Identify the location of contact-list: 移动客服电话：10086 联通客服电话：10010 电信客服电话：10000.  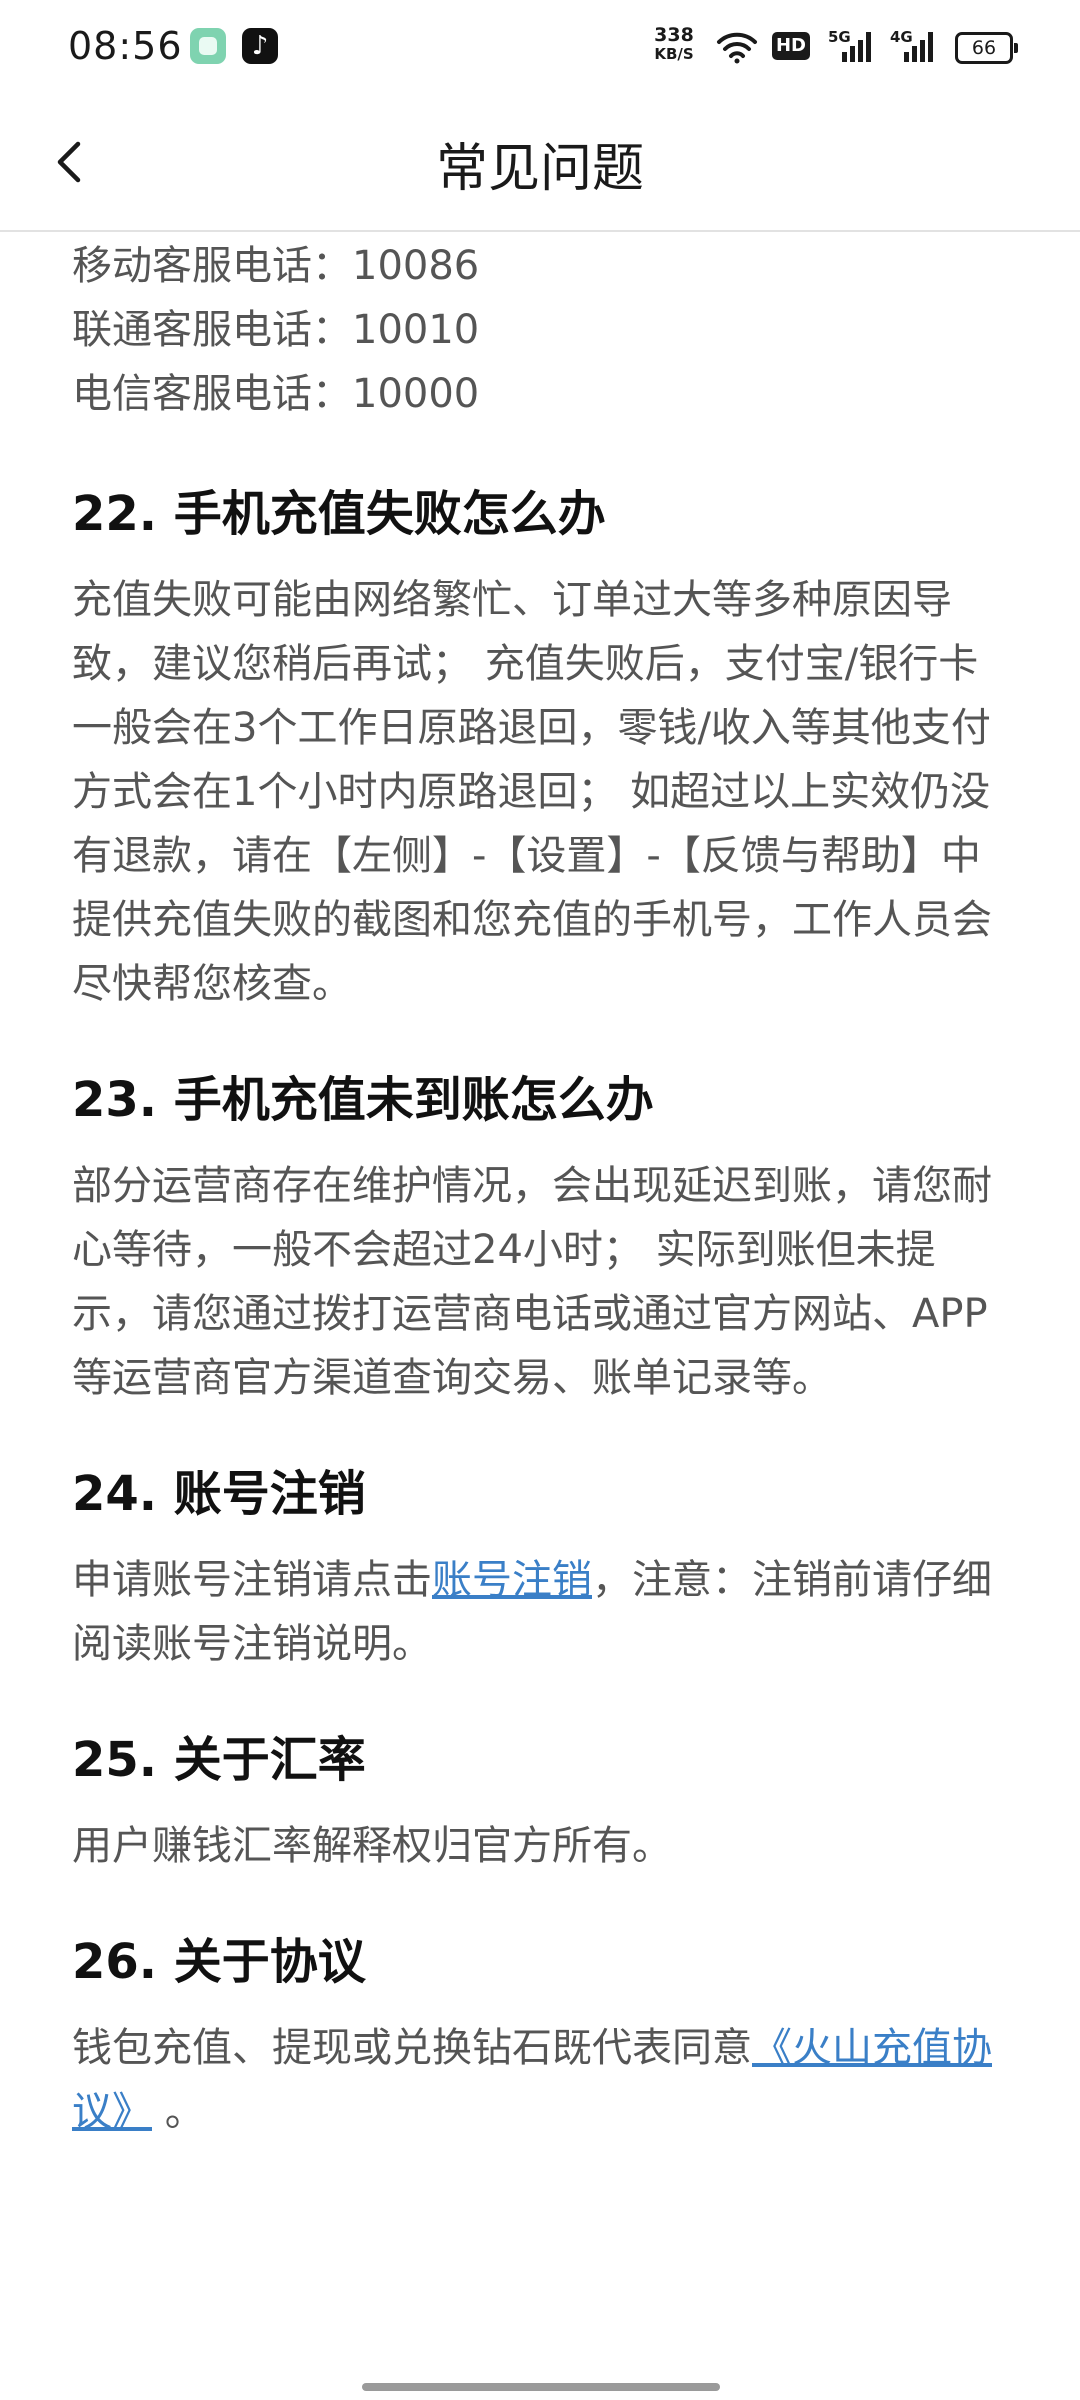
(542, 330).